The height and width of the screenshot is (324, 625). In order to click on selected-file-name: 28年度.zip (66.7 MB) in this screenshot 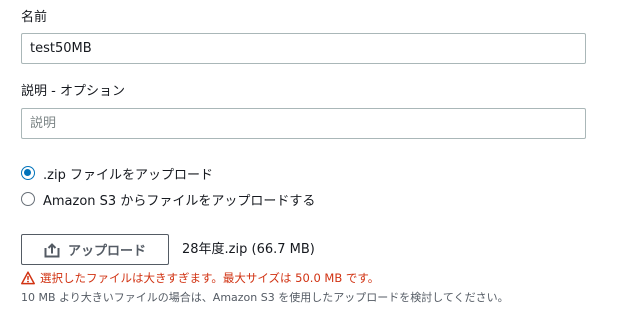, I will do `click(248, 249)`.